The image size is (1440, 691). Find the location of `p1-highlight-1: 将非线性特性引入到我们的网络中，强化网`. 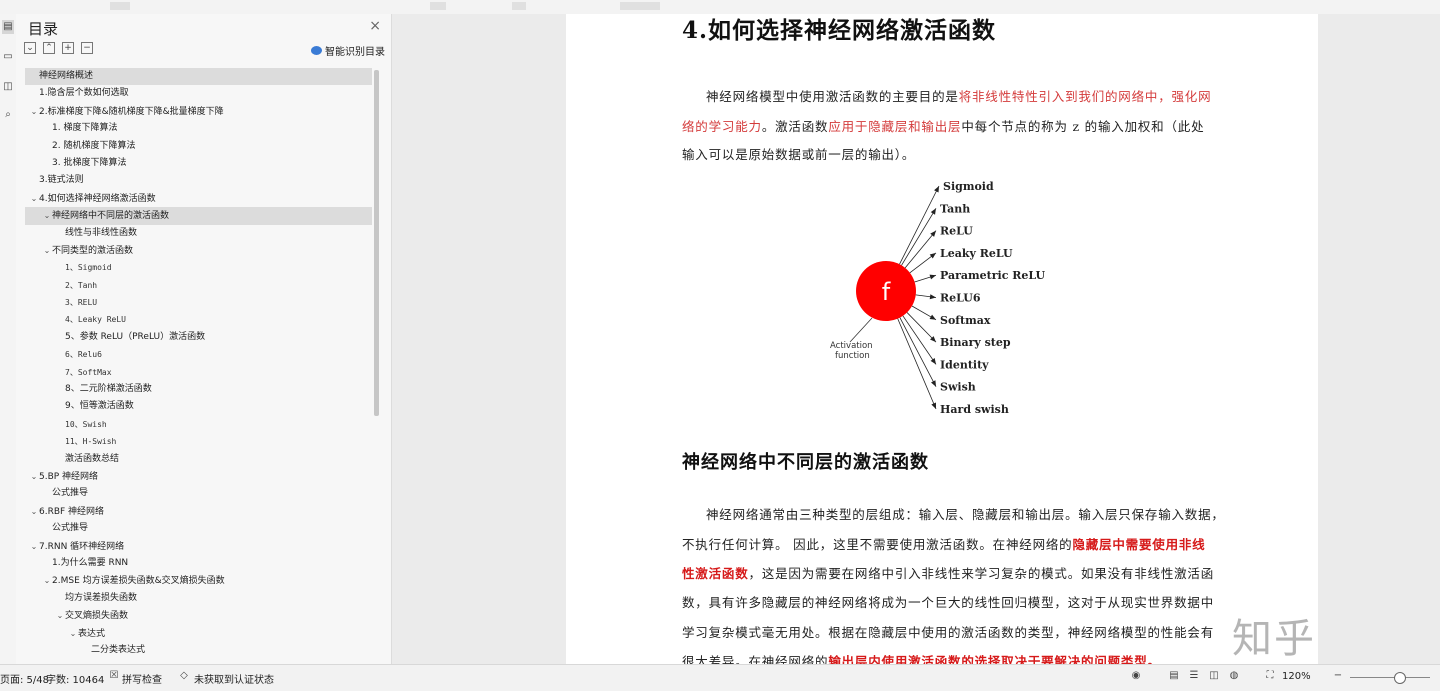

p1-highlight-1: 将非线性特性引入到我们的网络中，强化网 is located at coordinates (1085, 96).